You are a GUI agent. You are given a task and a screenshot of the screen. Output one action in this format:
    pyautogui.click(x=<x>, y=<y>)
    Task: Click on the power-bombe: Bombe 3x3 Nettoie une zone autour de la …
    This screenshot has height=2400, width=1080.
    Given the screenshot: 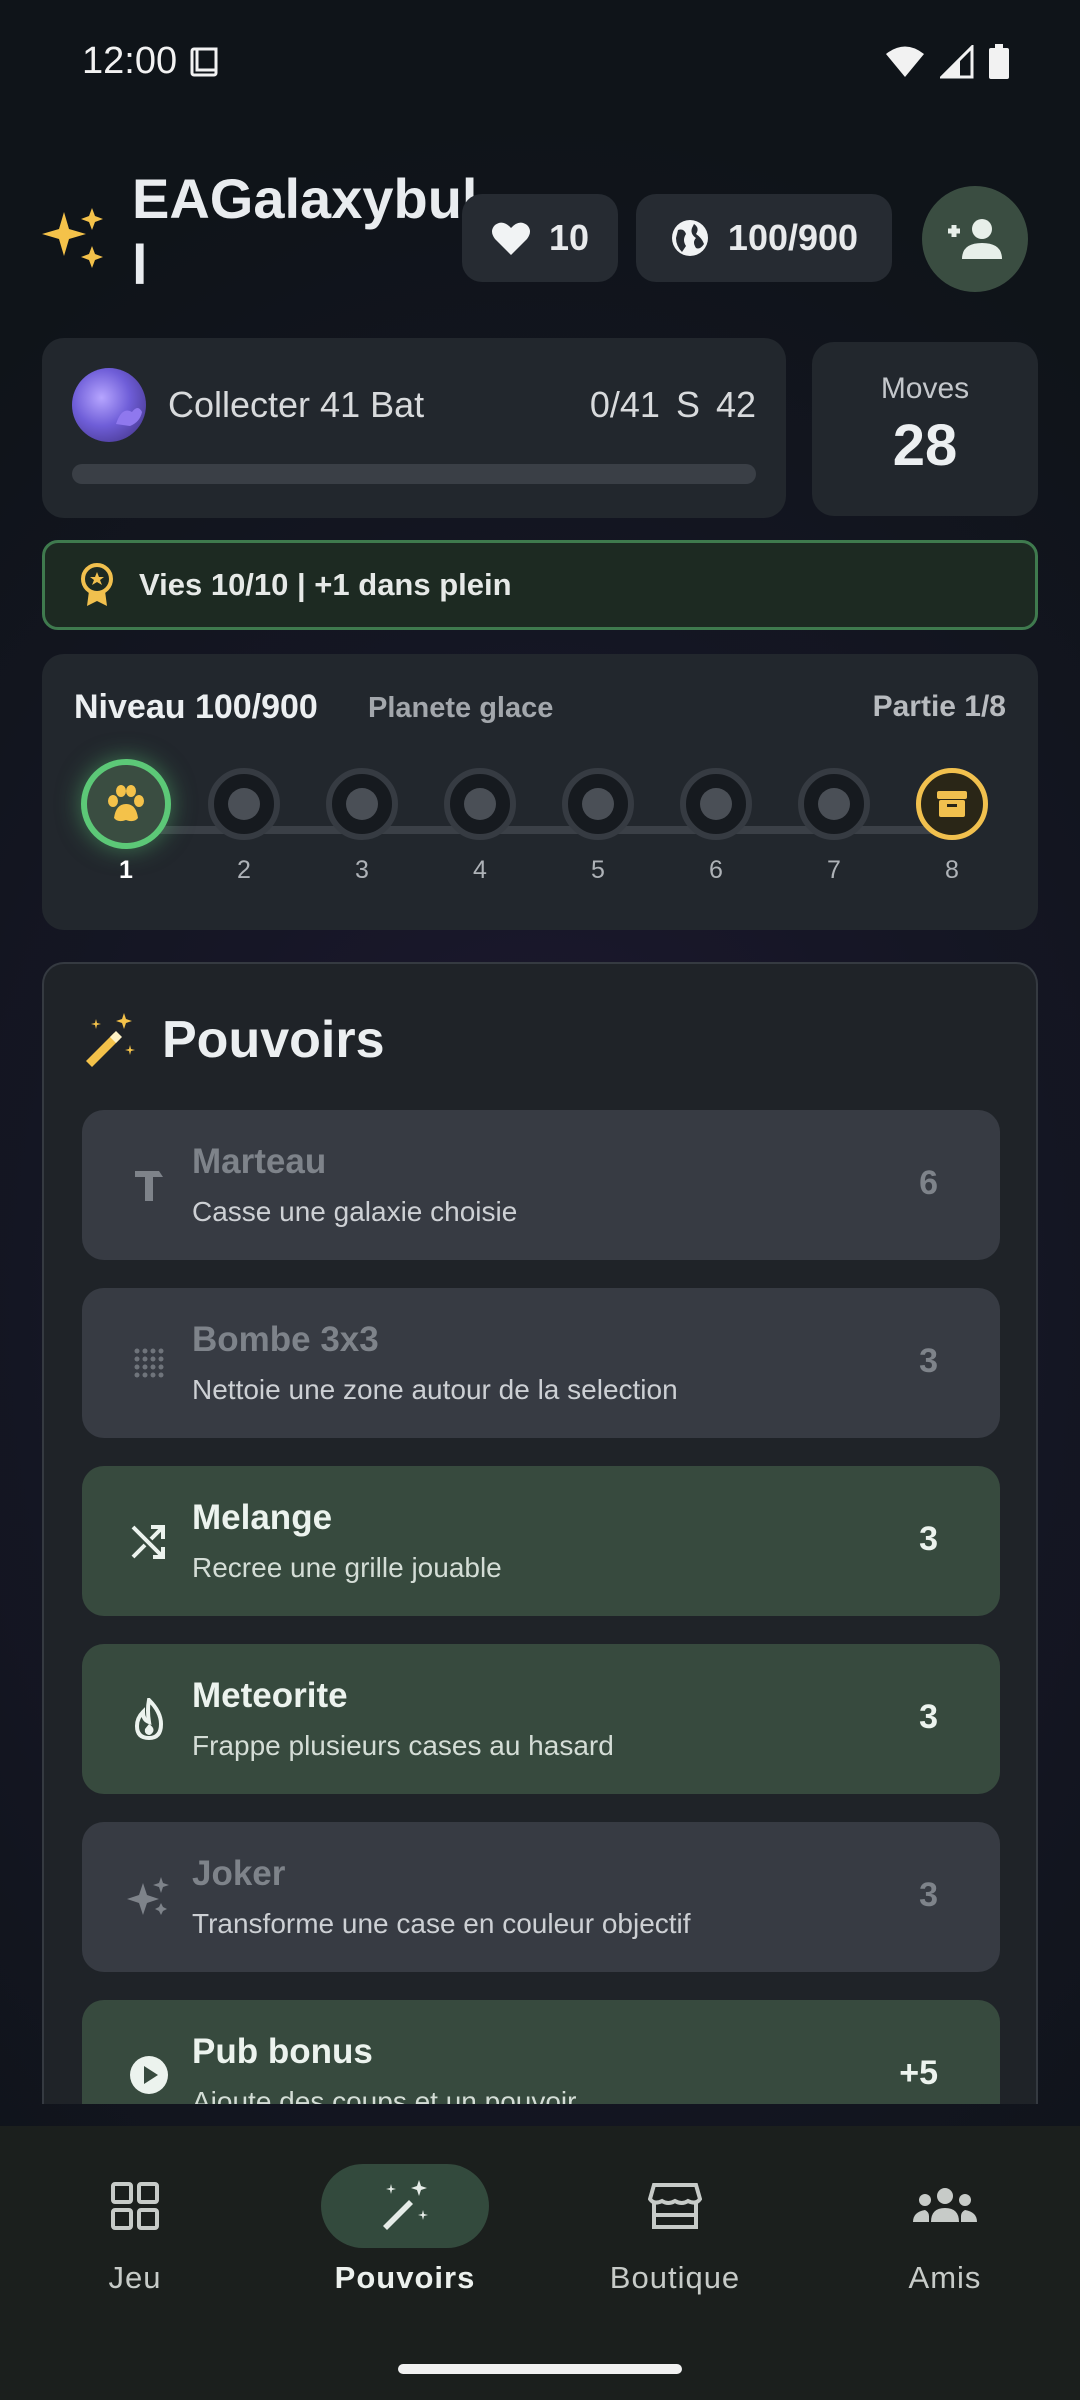 What is the action you would take?
    pyautogui.click(x=541, y=1363)
    